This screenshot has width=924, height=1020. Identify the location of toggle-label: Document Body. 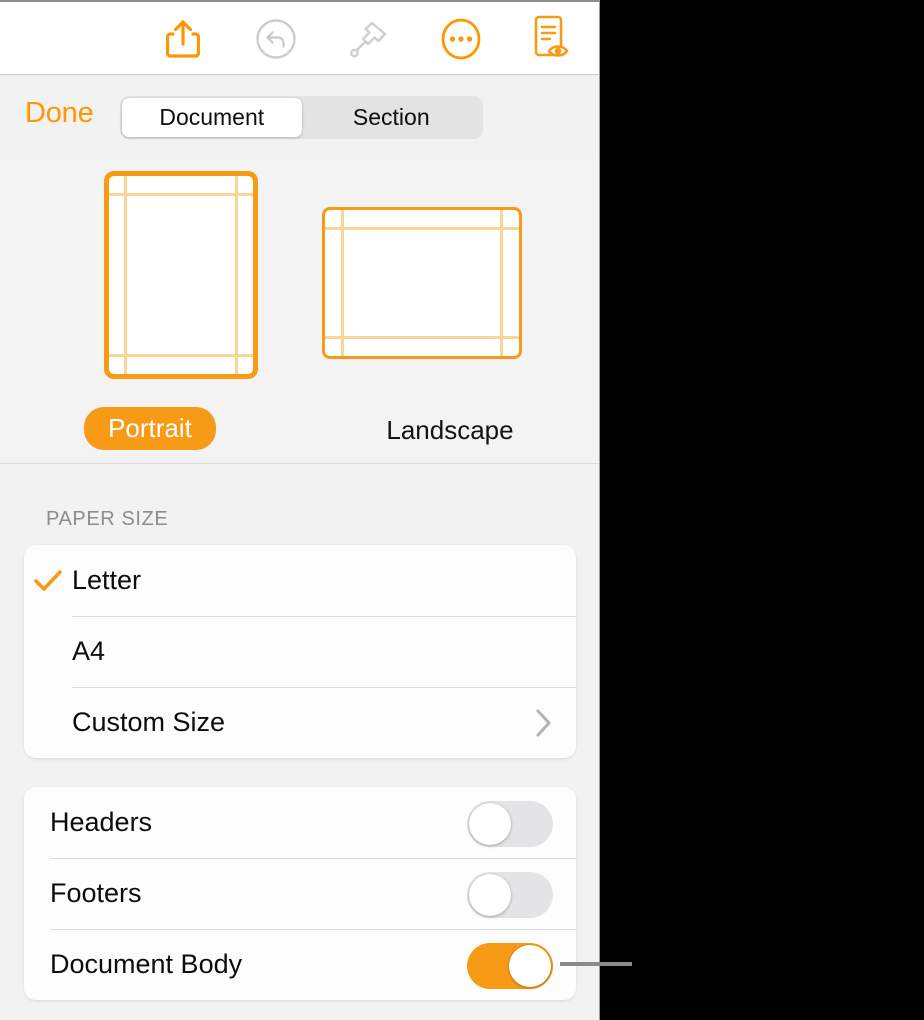
(146, 964).